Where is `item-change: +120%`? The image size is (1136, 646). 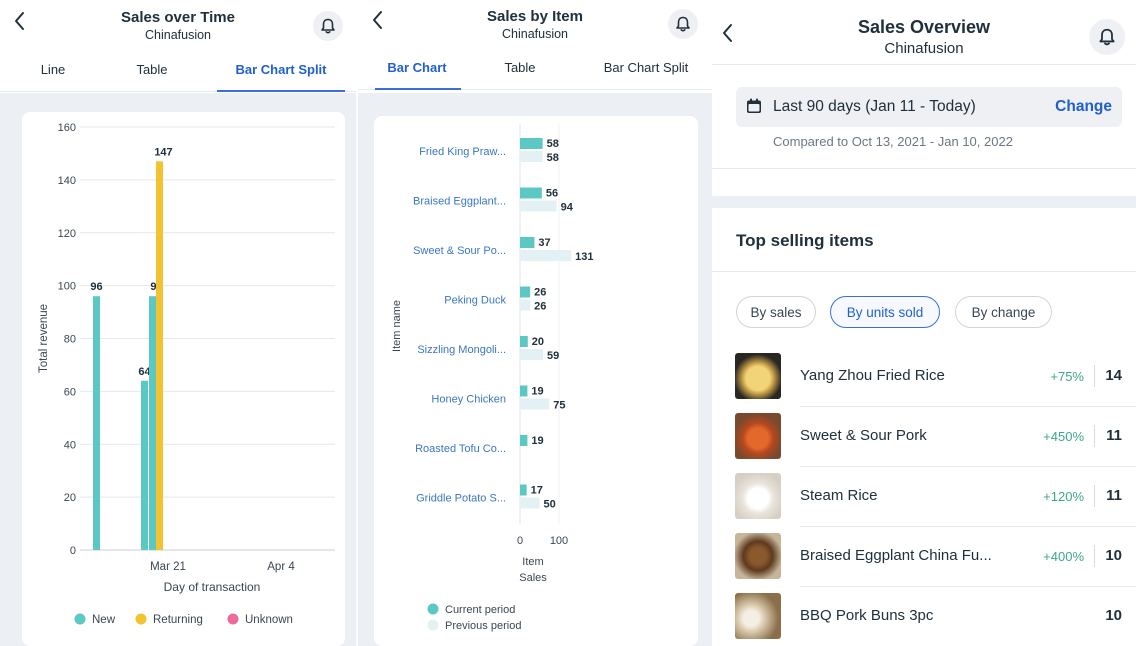
item-change: +120% is located at coordinates (1063, 496).